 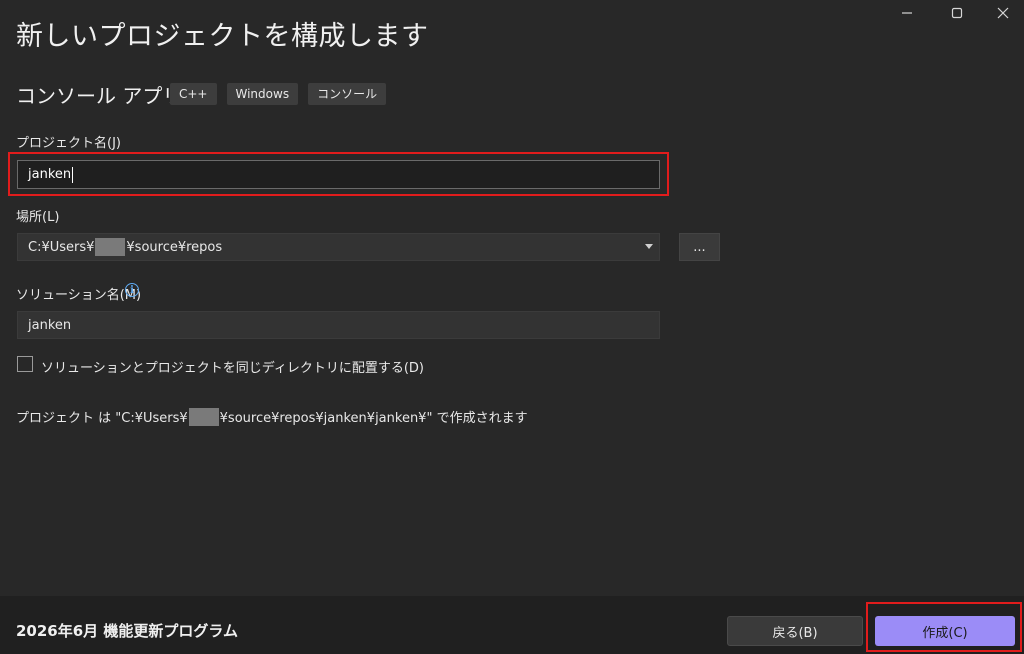 I want to click on solution-name-input: janken, so click(x=338, y=325).